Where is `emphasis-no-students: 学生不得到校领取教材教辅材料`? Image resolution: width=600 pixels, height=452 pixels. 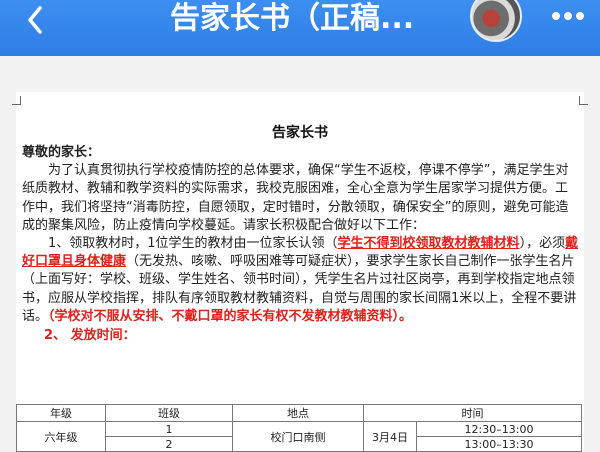
emphasis-no-students: 学生不得到校领取教材教辅材料 is located at coordinates (428, 244).